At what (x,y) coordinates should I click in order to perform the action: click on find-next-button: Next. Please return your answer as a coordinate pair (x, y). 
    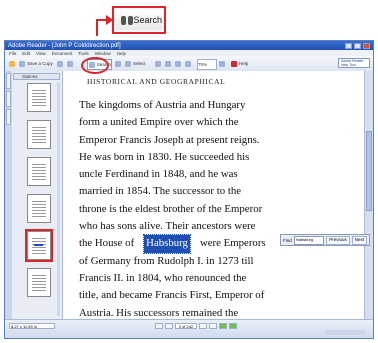
    Looking at the image, I should click on (359, 240).